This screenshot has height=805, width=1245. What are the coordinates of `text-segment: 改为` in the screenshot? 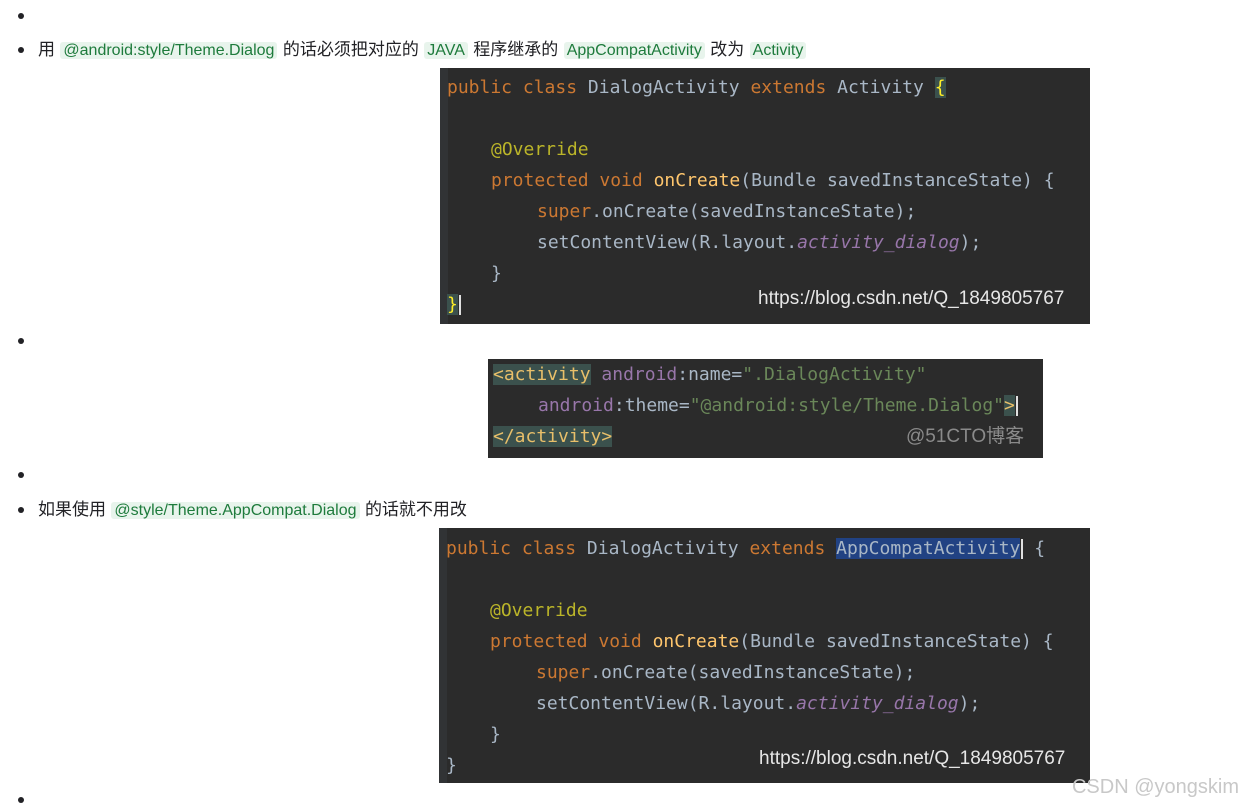 It's located at (727, 50).